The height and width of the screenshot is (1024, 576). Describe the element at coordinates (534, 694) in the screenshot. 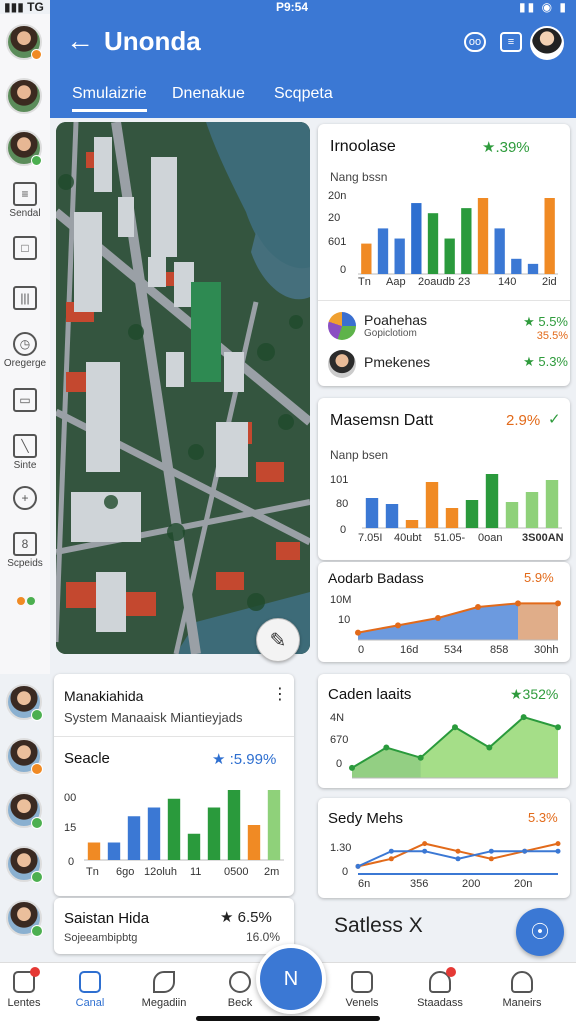

I see `card-percentage: ★352%` at that location.